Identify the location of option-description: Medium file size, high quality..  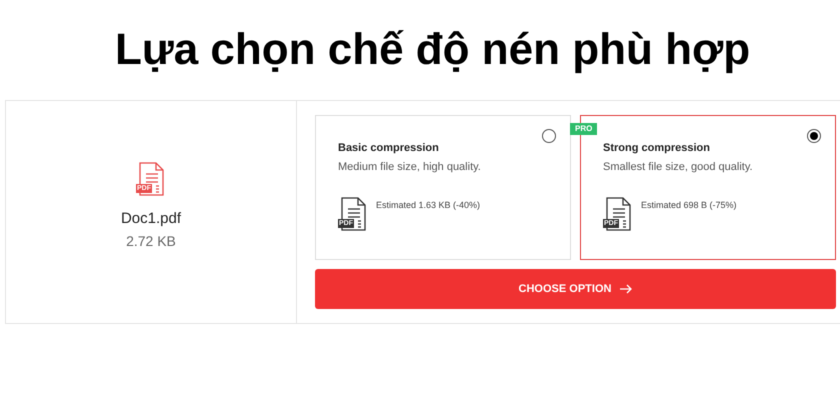
(410, 167).